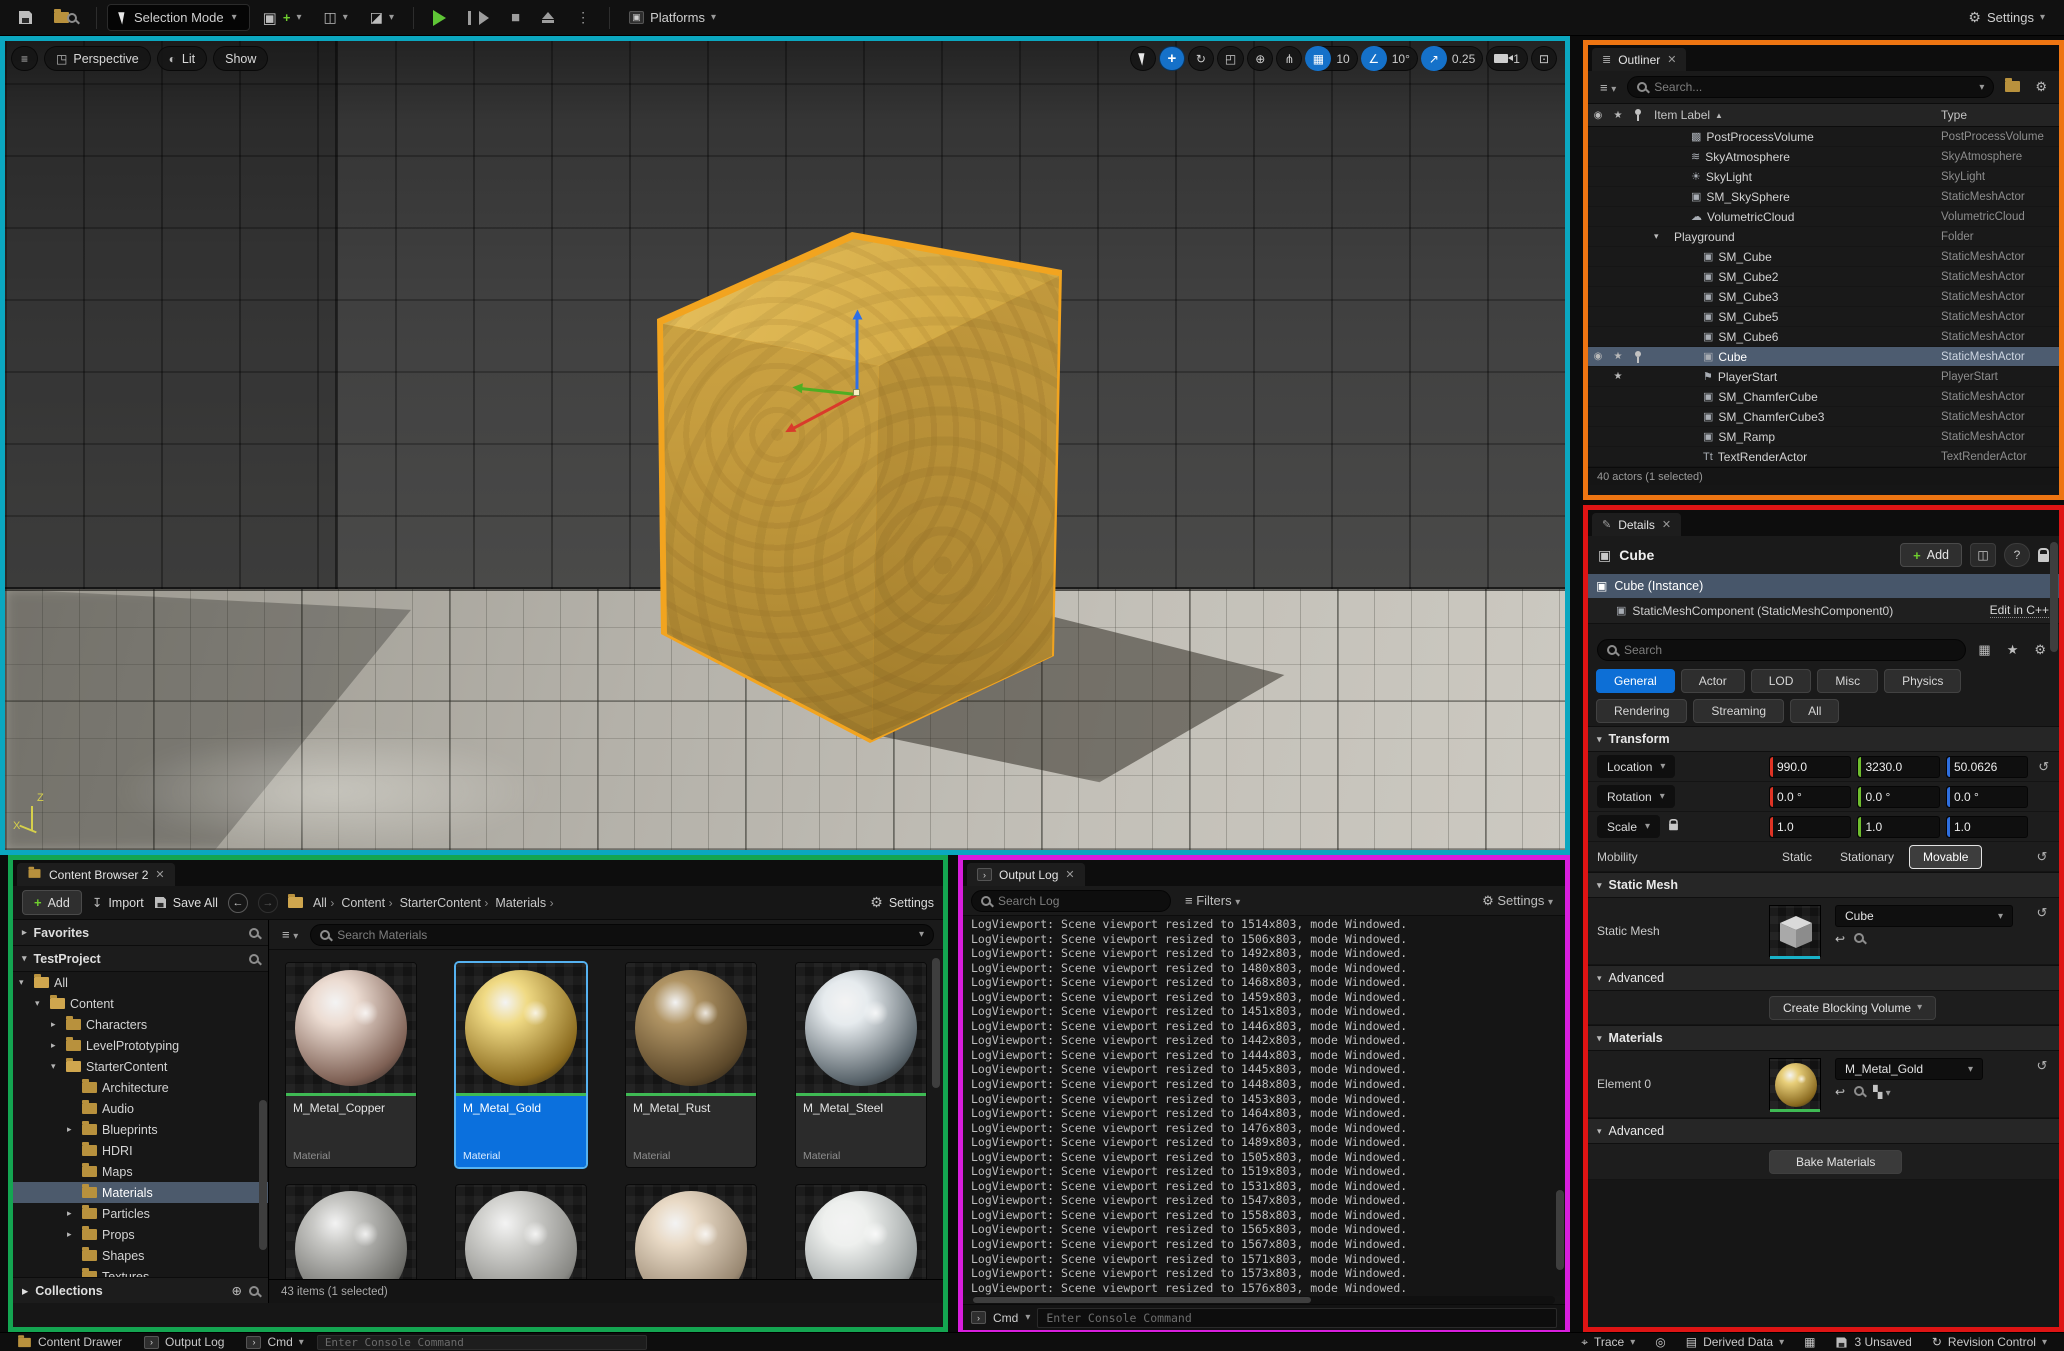 The image size is (2064, 1351). I want to click on select-tool-button, so click(1142, 58).